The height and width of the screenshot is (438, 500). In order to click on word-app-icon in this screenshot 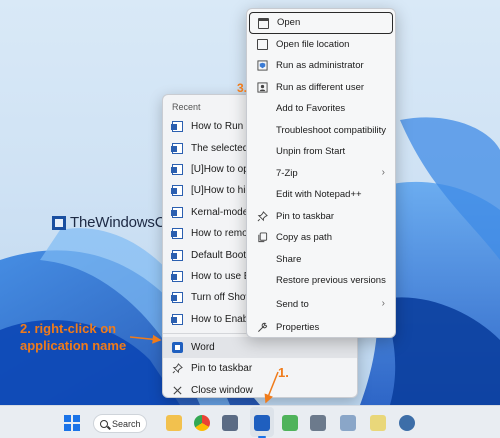, I will do `click(177, 348)`.